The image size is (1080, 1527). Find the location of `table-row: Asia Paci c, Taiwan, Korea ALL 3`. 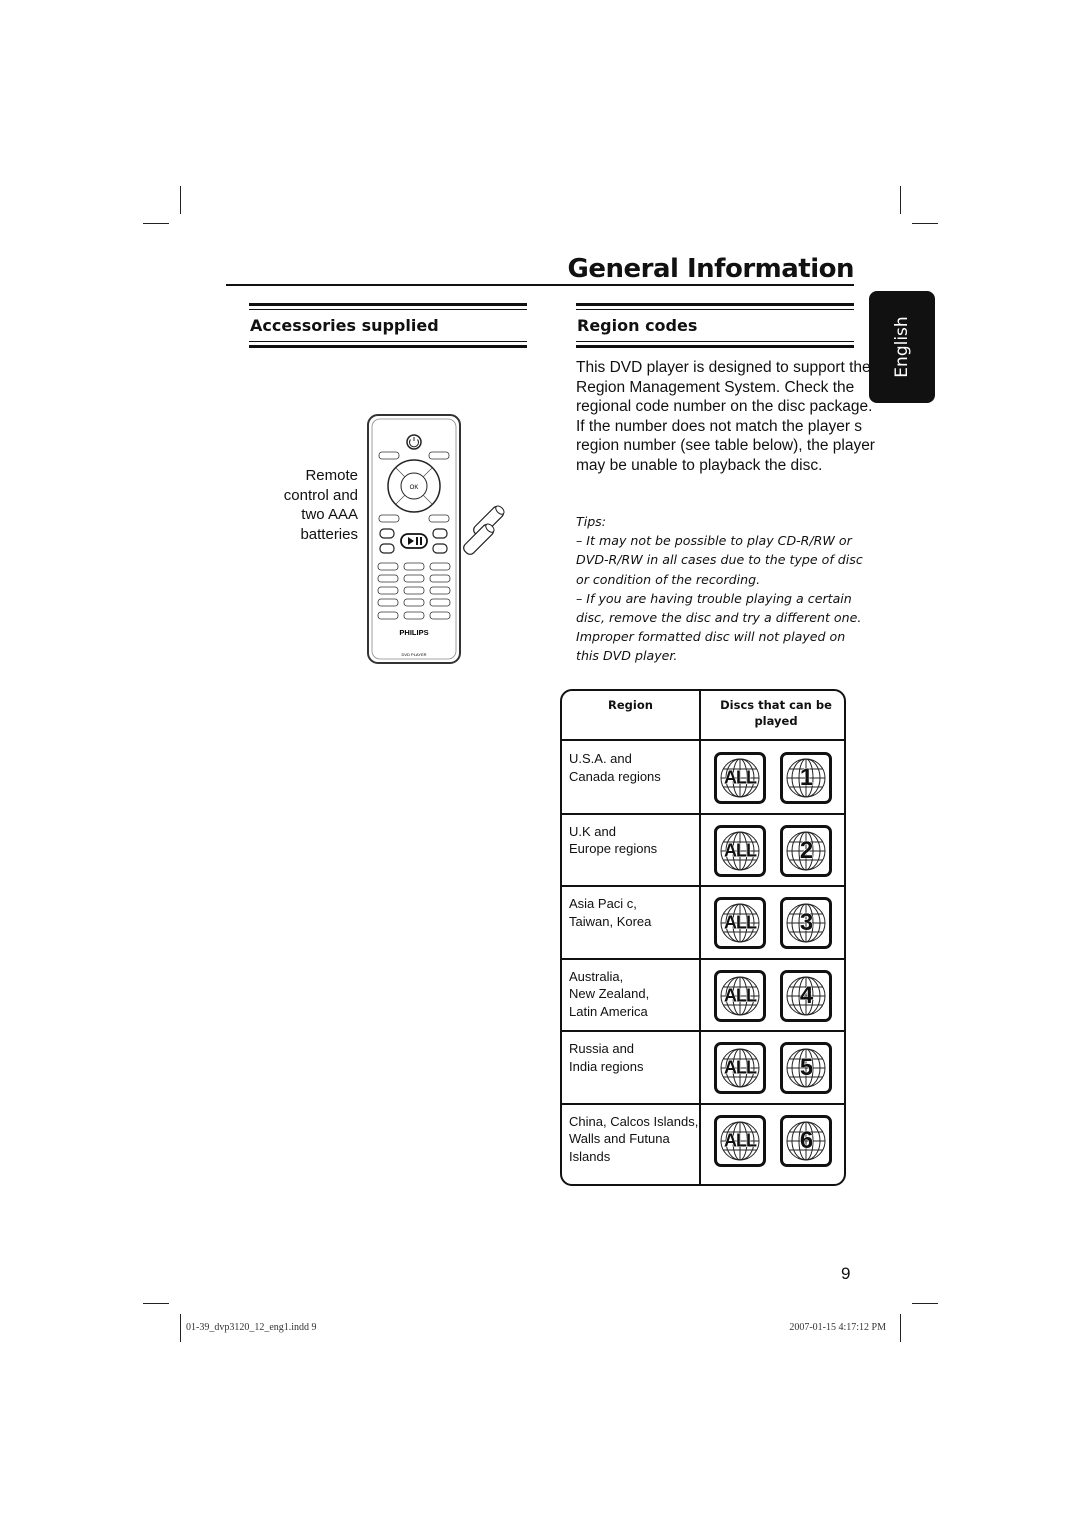

table-row: Asia Paci c, Taiwan, Korea ALL 3 is located at coordinates (703, 922).